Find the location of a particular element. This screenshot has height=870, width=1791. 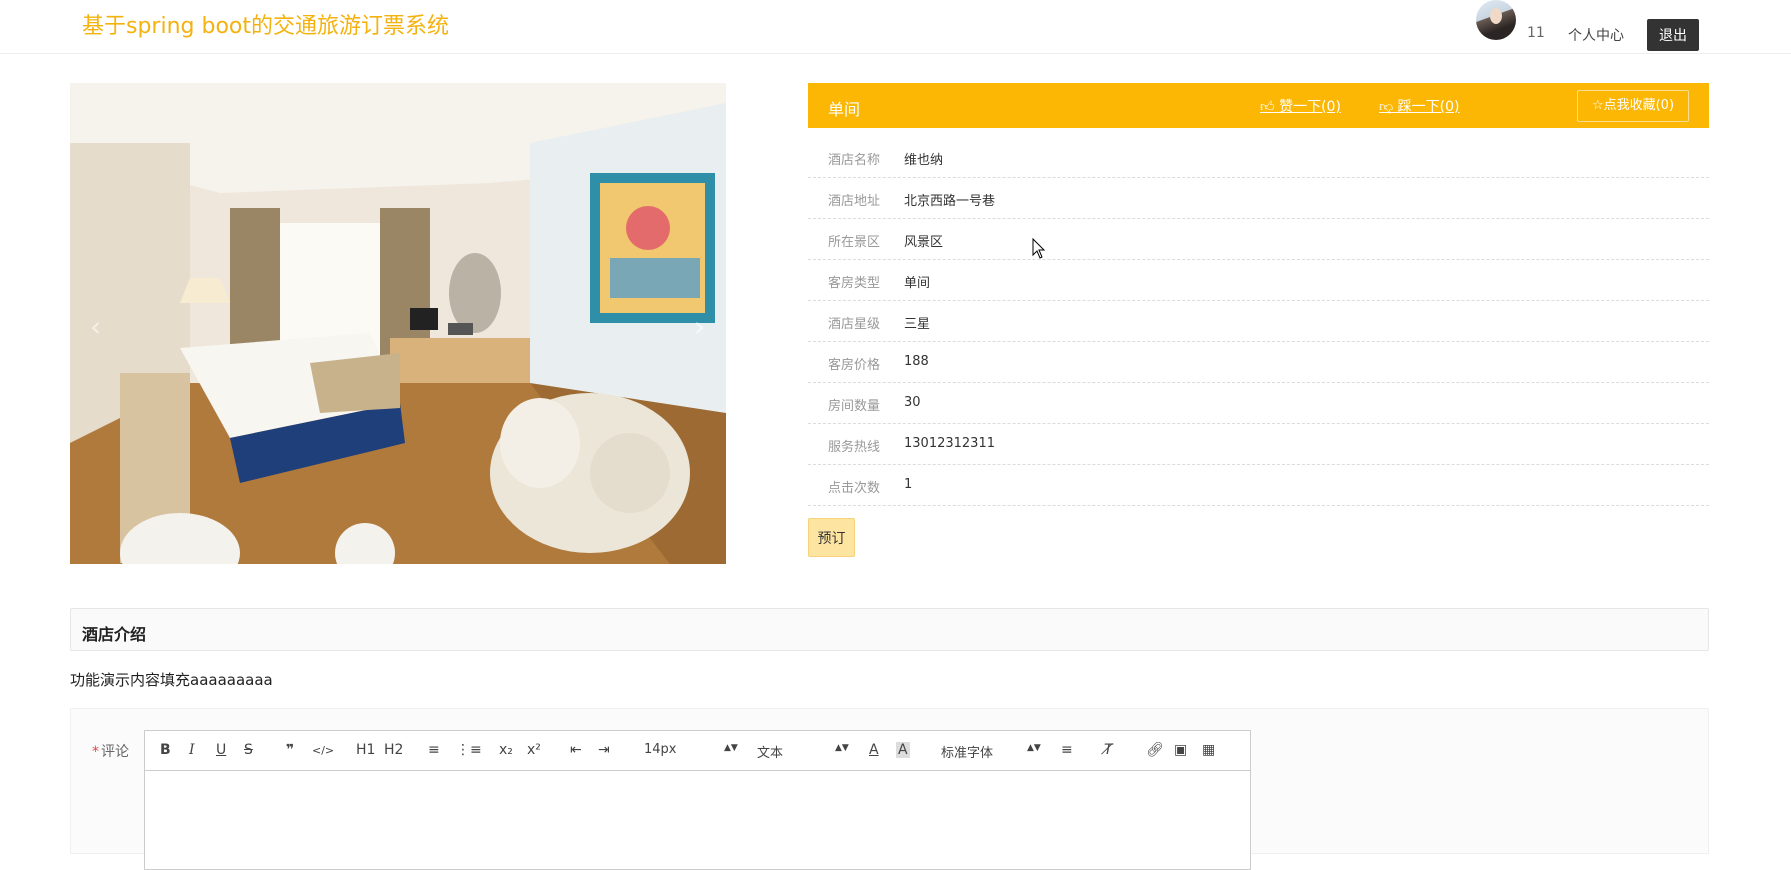

superscript-button: x² is located at coordinates (534, 750).